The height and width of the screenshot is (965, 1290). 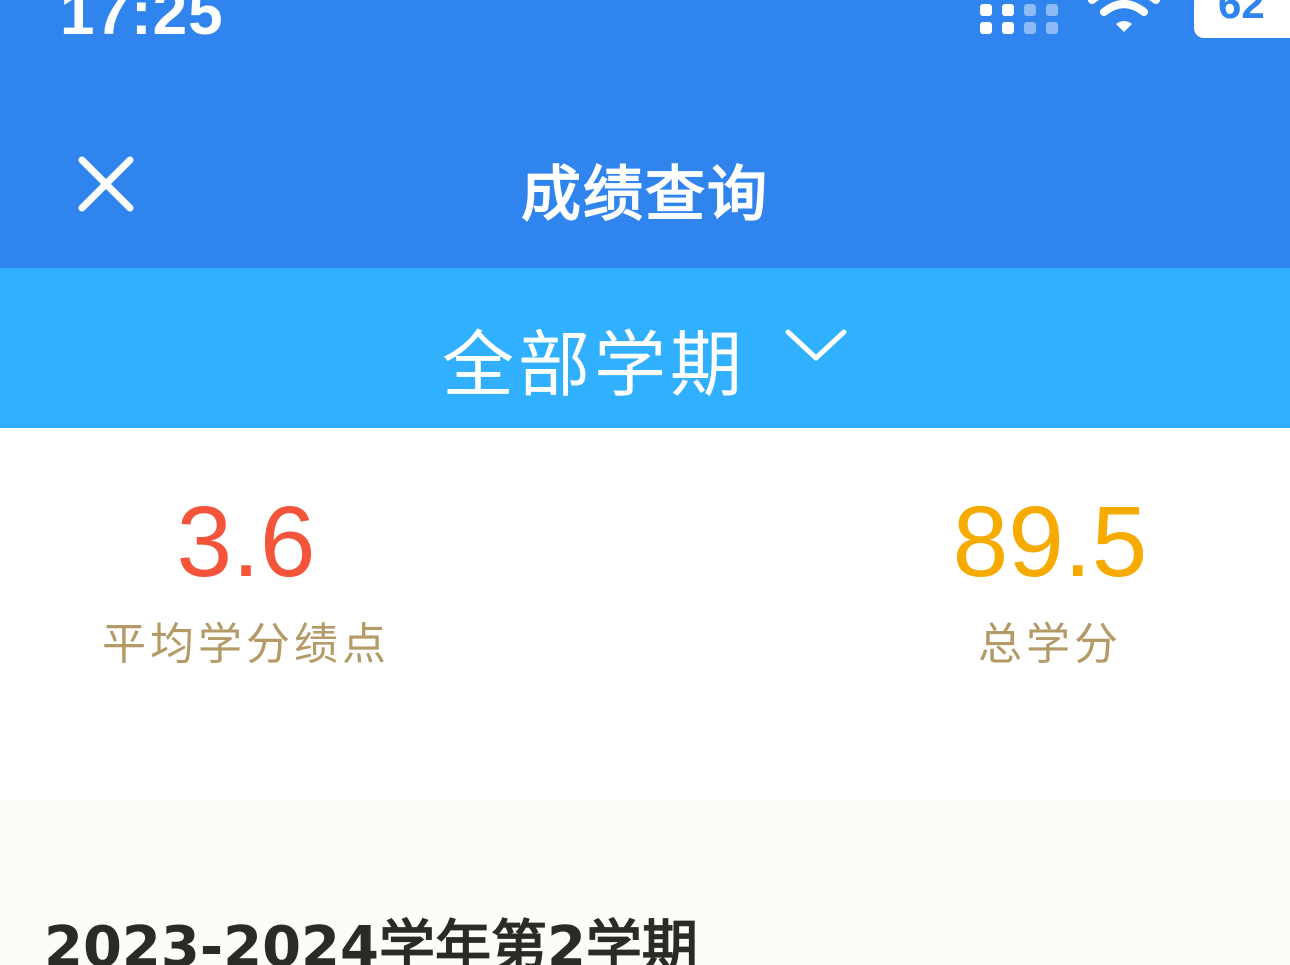 I want to click on total-credits-value: 89.5, so click(x=1050, y=542).